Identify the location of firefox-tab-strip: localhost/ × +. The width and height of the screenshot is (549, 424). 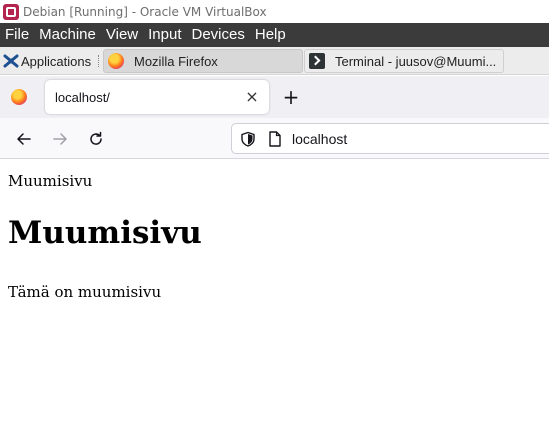
(274, 97).